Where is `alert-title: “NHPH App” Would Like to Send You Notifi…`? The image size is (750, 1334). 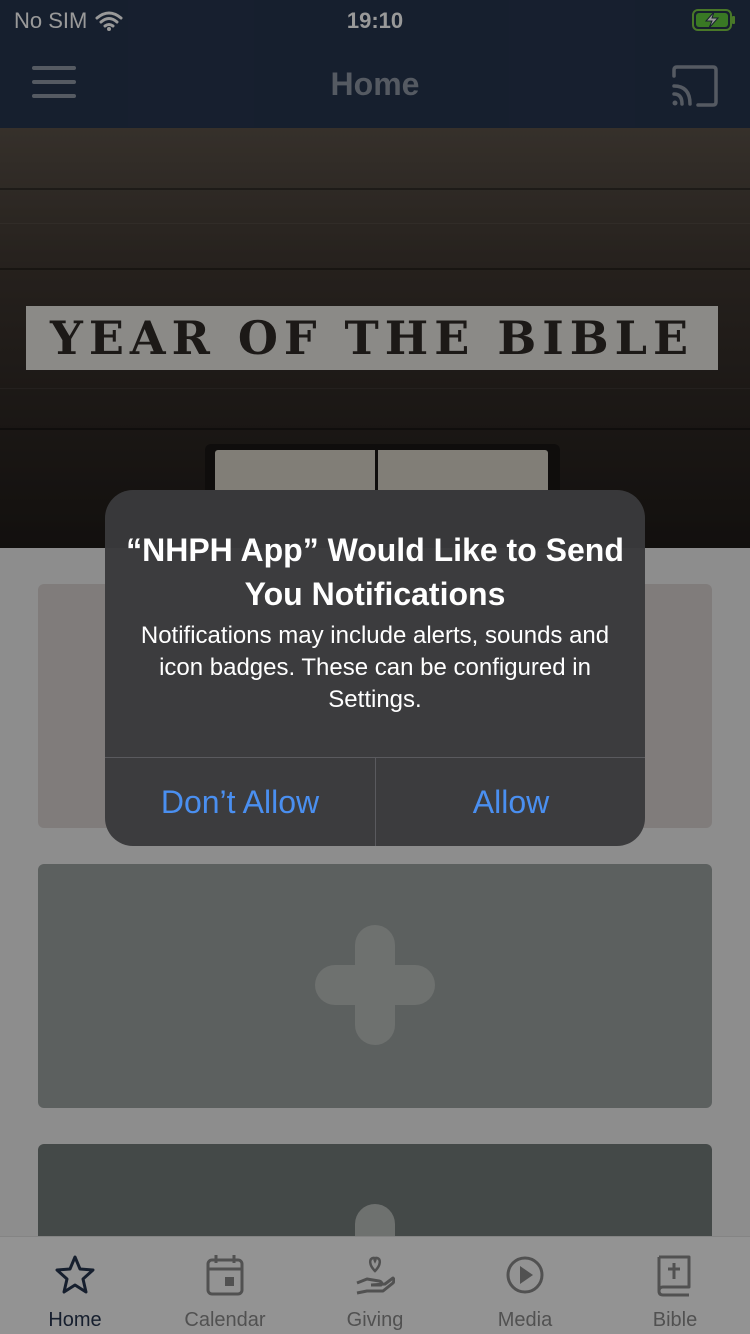
alert-title: “NHPH App” Would Like to Send You Notifi… is located at coordinates (375, 572).